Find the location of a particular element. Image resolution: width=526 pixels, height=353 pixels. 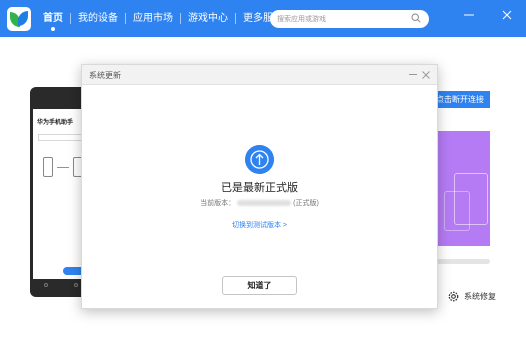

nav-app-market-label: 应用市场 is located at coordinates (153, 18).